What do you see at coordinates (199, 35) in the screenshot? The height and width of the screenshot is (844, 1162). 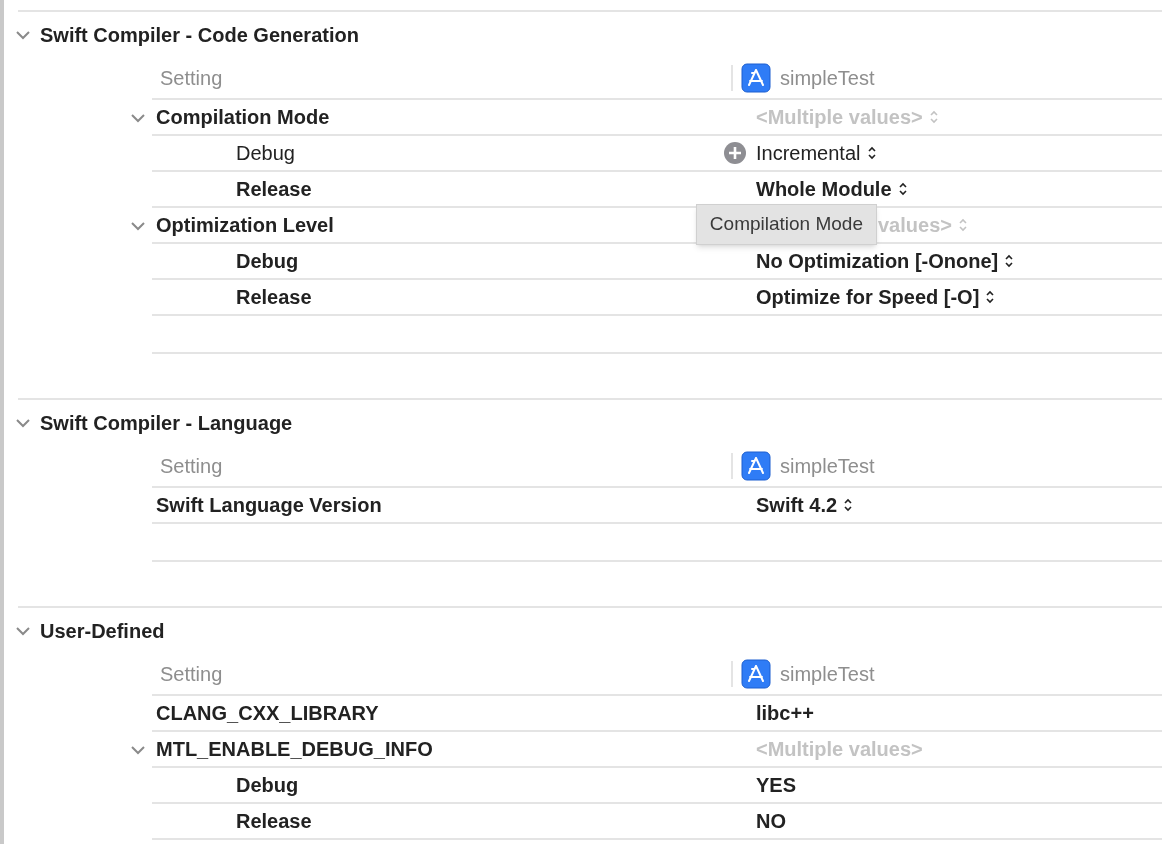 I see `section-title: Swift Compiler - Code Generation` at bounding box center [199, 35].